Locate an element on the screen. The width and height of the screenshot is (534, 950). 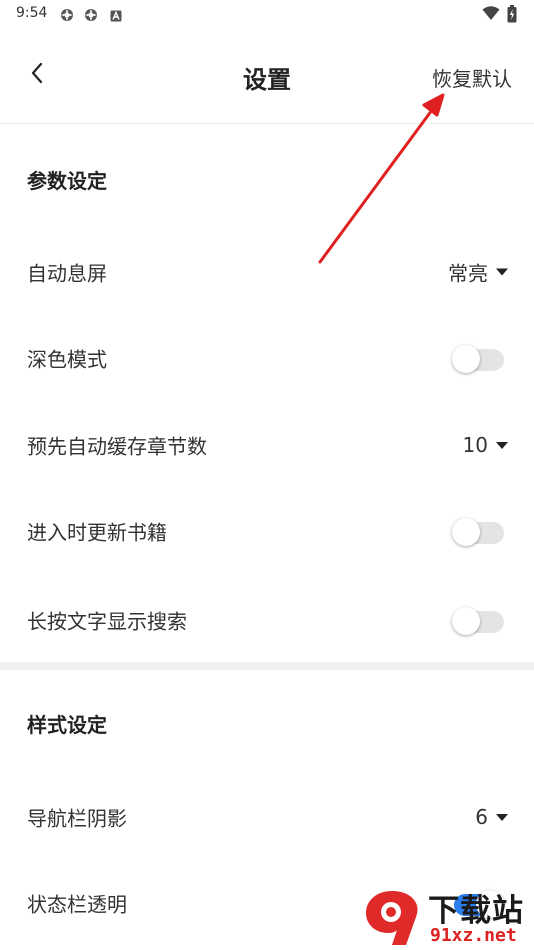
dropdown-select: 6 is located at coordinates (491, 817).